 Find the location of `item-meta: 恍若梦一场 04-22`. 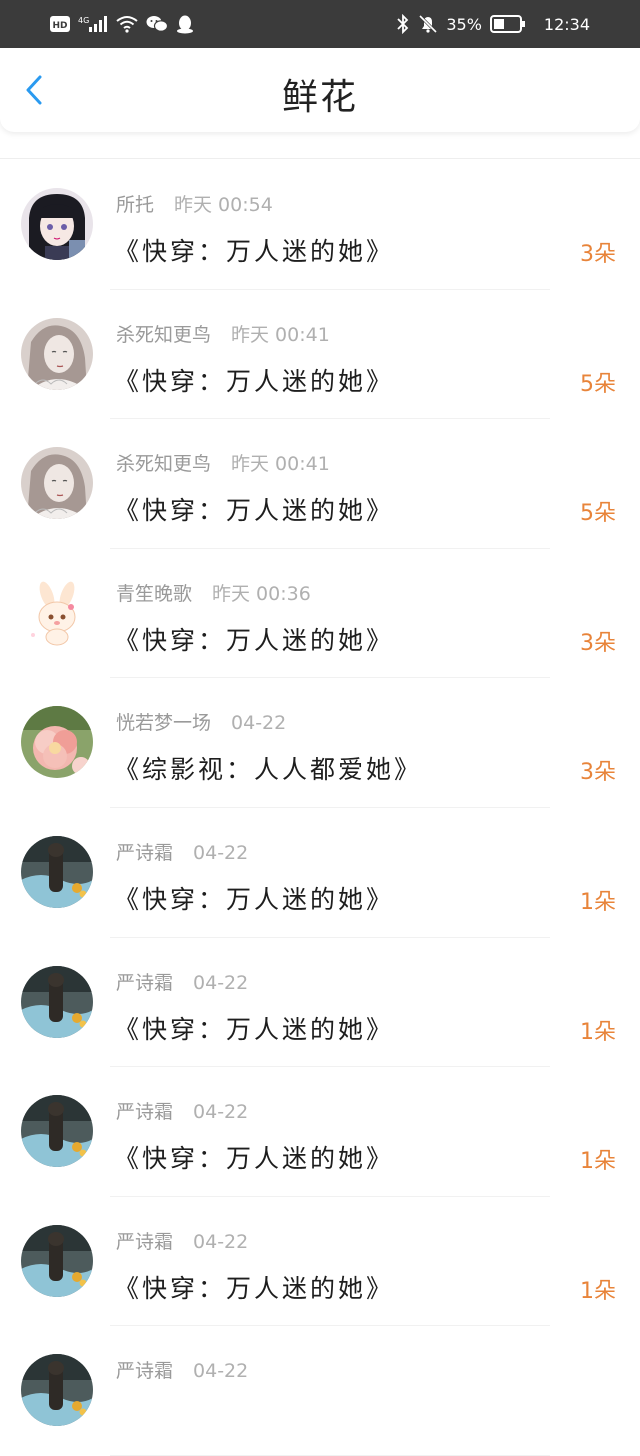

item-meta: 恍若梦一场 04-22 is located at coordinates (201, 721).